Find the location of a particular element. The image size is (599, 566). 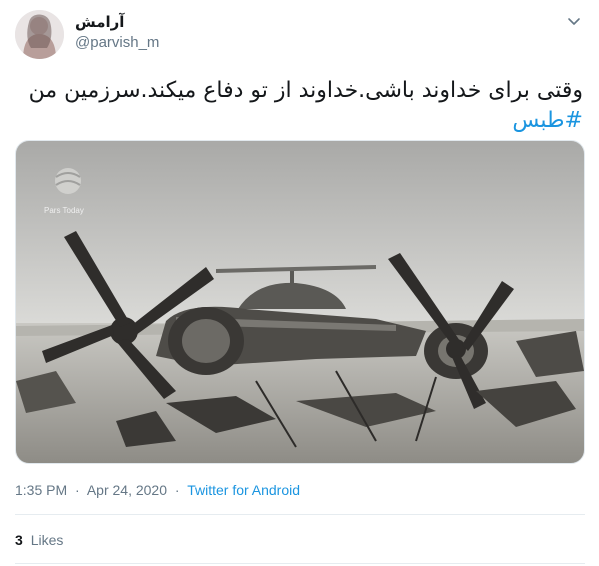

chevron-down-icon is located at coordinates (574, 21).